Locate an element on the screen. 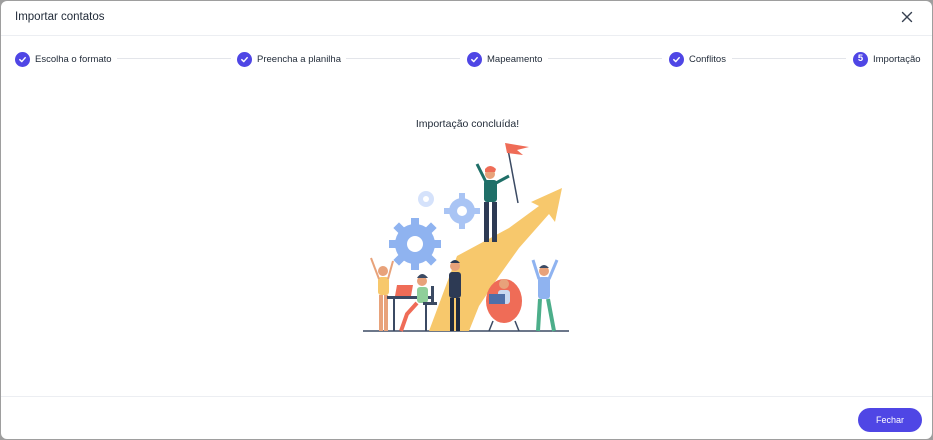 Image resolution: width=933 pixels, height=440 pixels. step-escolha-o-formato: Escolha o formato is located at coordinates (63, 59).